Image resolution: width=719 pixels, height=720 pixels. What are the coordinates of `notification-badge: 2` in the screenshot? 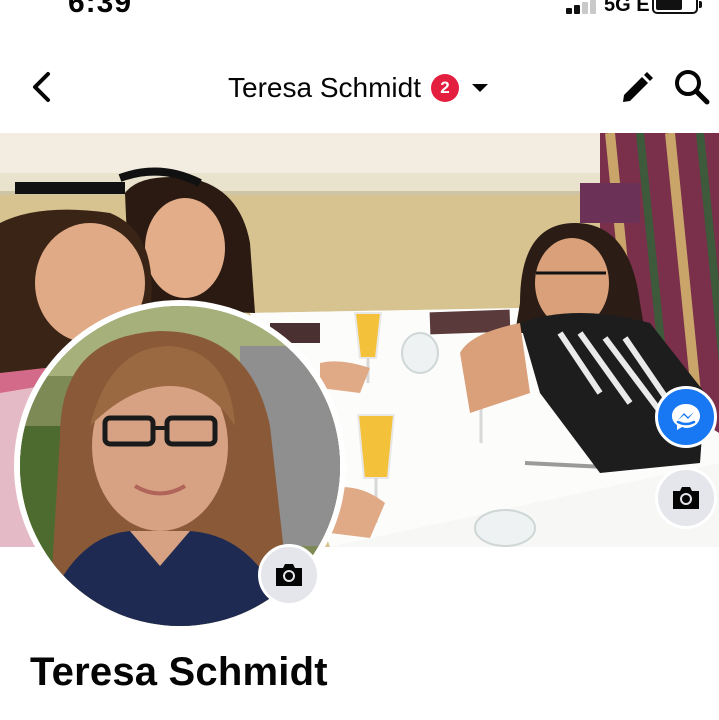 It's located at (444, 87).